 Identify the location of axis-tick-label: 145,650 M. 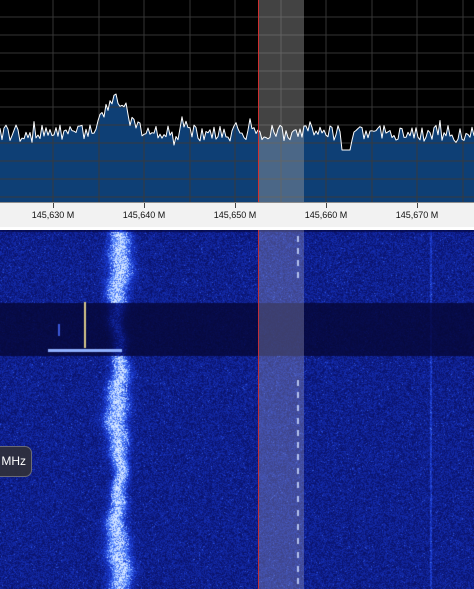
(235, 215).